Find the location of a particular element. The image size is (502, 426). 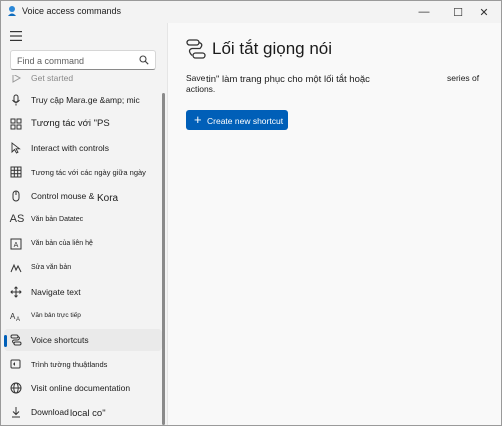

minimize-button: — is located at coordinates (424, 12).